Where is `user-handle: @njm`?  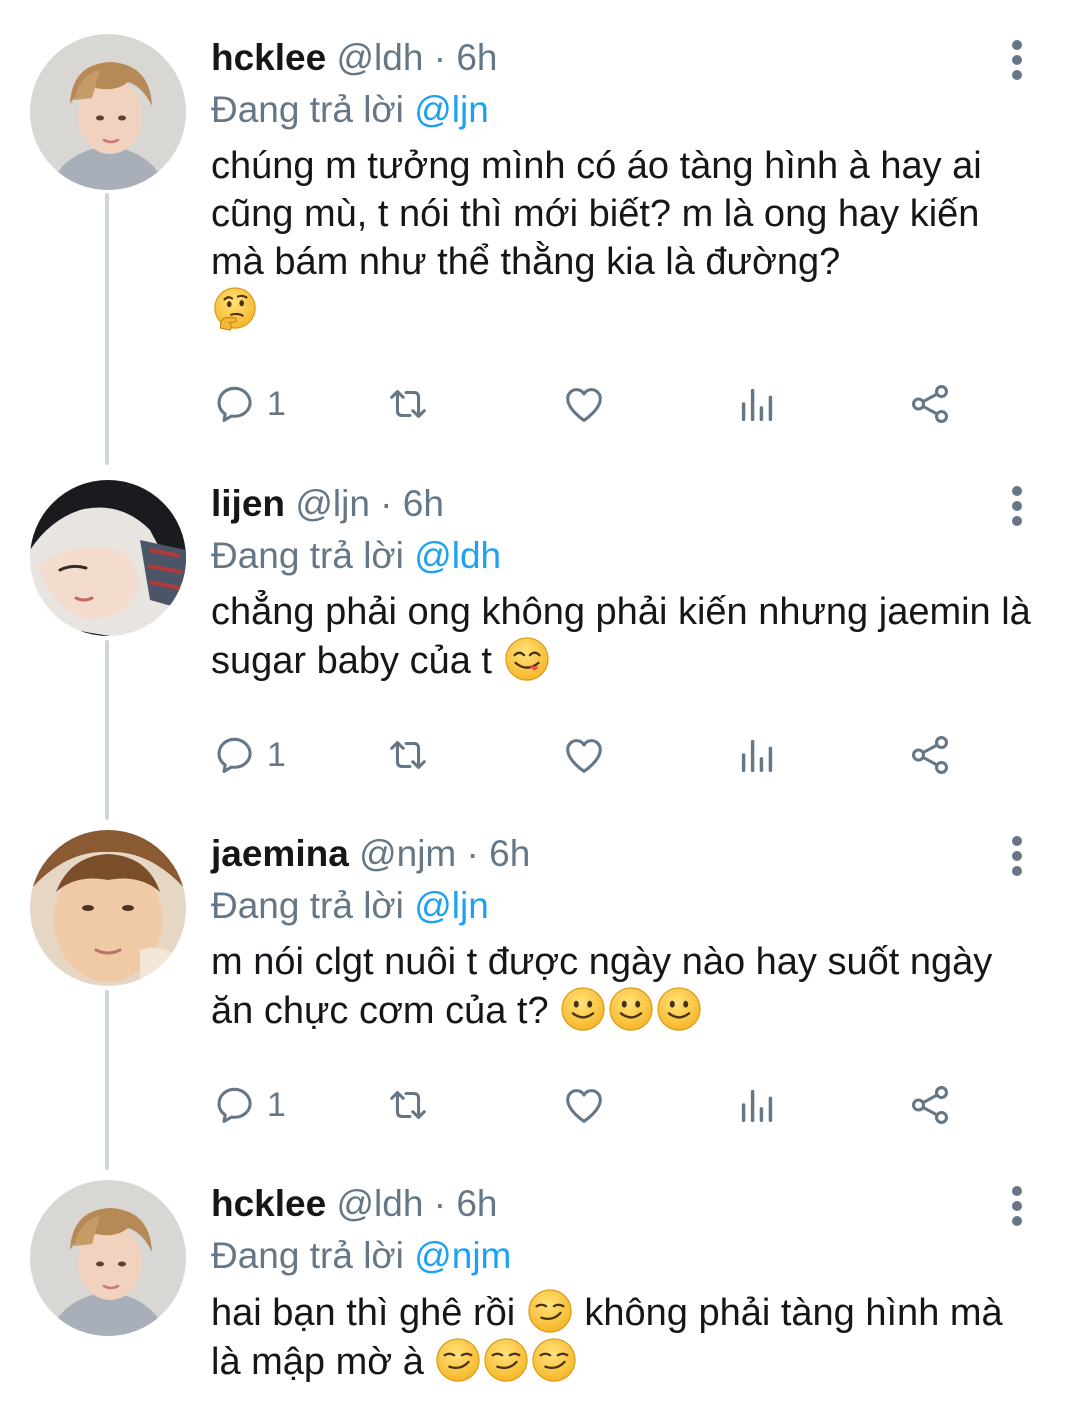
user-handle: @njm is located at coordinates (407, 853).